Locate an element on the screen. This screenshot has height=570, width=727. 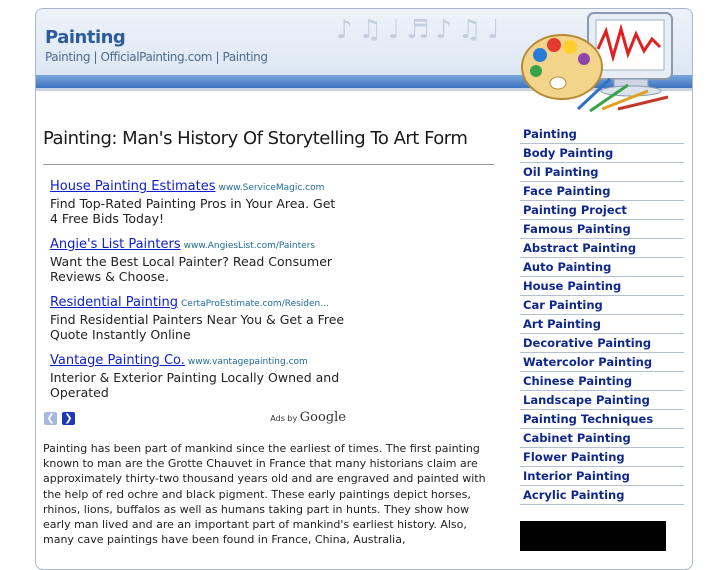
google-logo-text: Google is located at coordinates (322, 417).